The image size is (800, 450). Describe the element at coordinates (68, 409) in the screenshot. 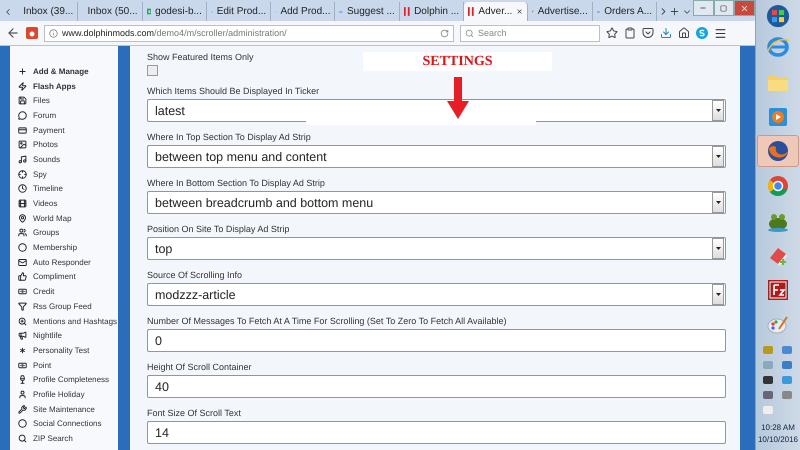

I see `sidebar-item: Site Maintenance` at that location.